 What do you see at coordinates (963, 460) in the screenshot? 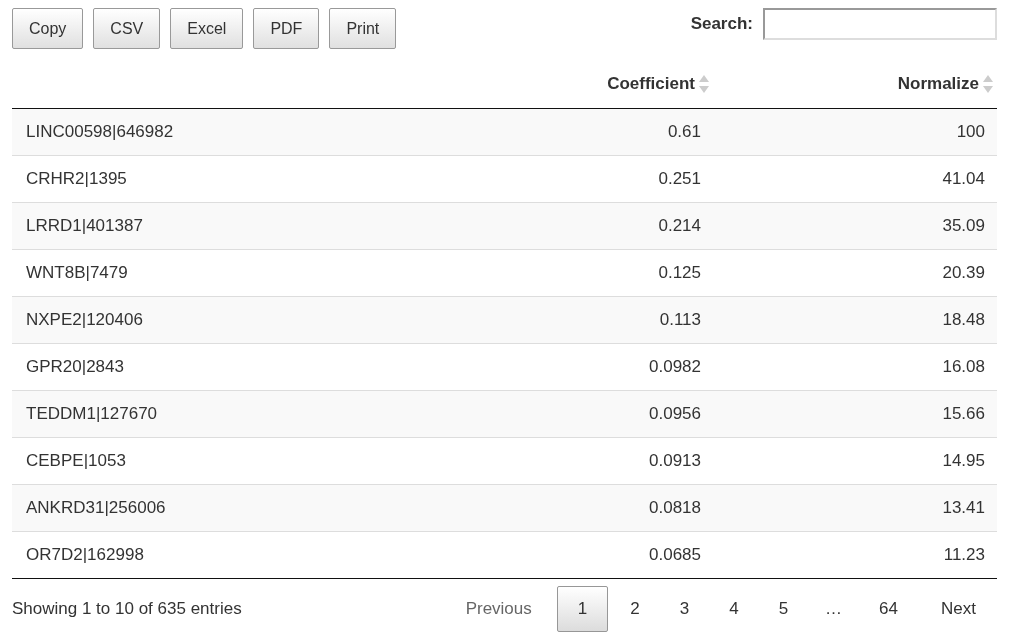
I see `table-cell: 14.95` at bounding box center [963, 460].